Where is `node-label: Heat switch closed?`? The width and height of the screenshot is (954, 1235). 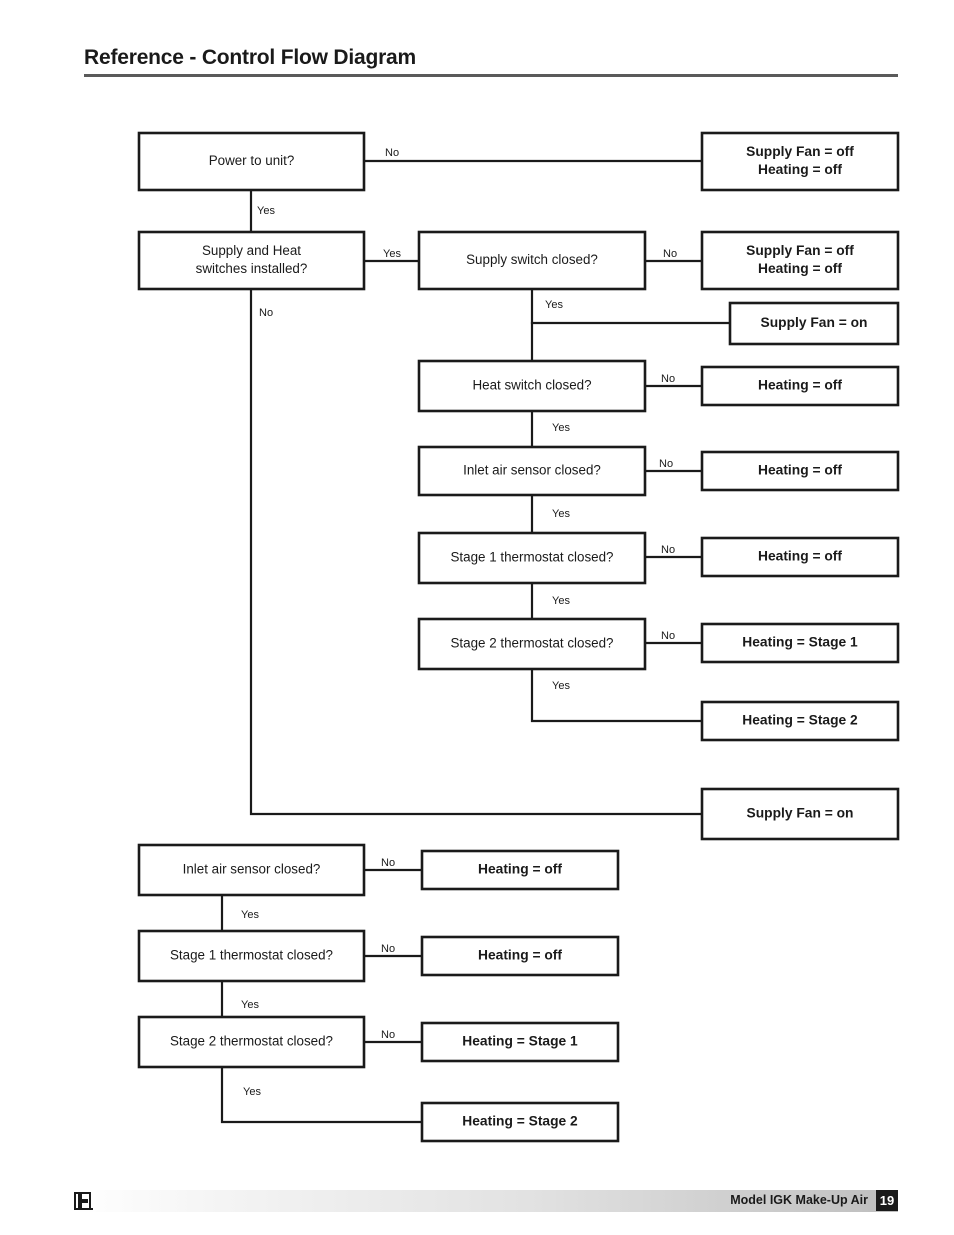 node-label: Heat switch closed? is located at coordinates (531, 385).